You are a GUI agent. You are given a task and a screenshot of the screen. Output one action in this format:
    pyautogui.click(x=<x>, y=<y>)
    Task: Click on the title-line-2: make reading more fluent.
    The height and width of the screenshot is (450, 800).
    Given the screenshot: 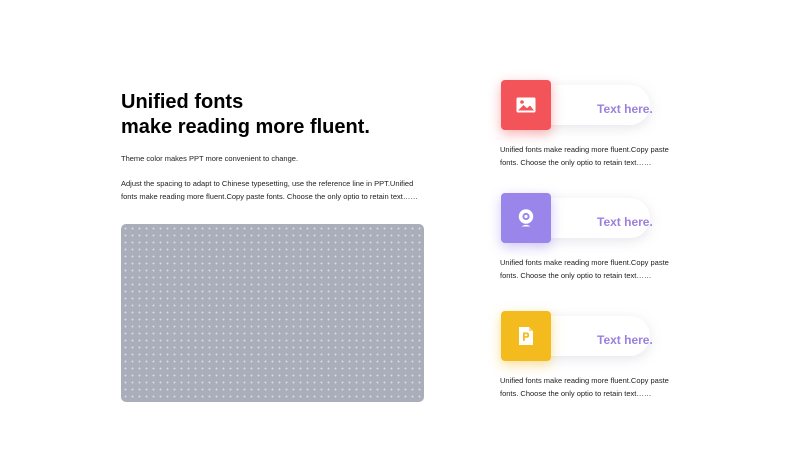 What is the action you would take?
    pyautogui.click(x=245, y=127)
    